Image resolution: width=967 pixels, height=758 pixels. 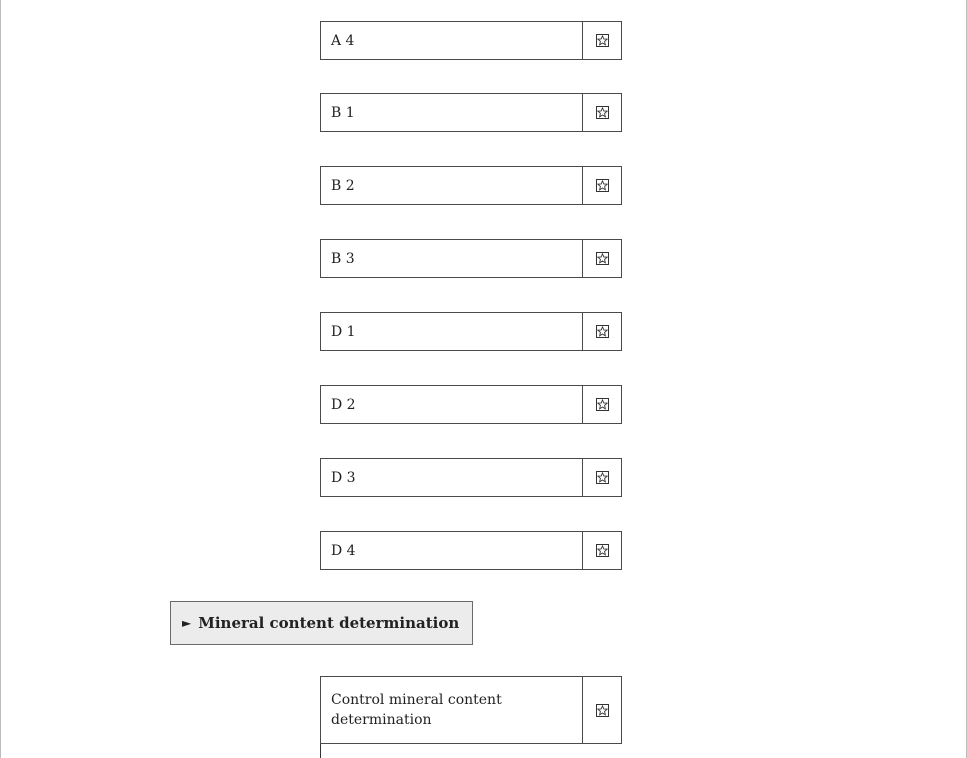 I want to click on submenu-mineral-content-determination: ► Mineral content determination, so click(x=321, y=623).